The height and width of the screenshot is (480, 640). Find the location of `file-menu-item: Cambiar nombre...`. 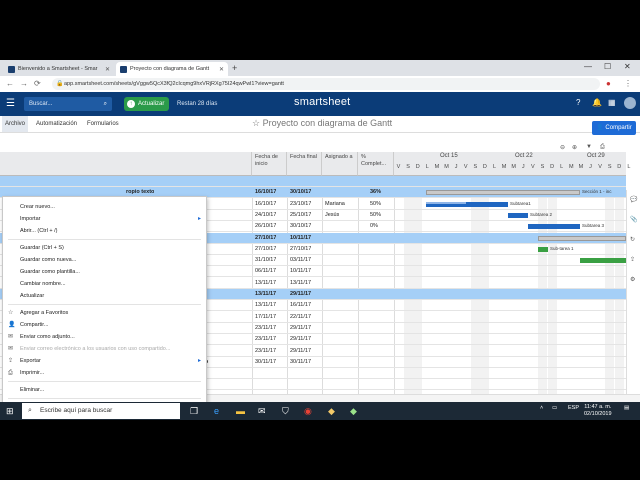

file-menu-item: Cambiar nombre... is located at coordinates (104, 284).